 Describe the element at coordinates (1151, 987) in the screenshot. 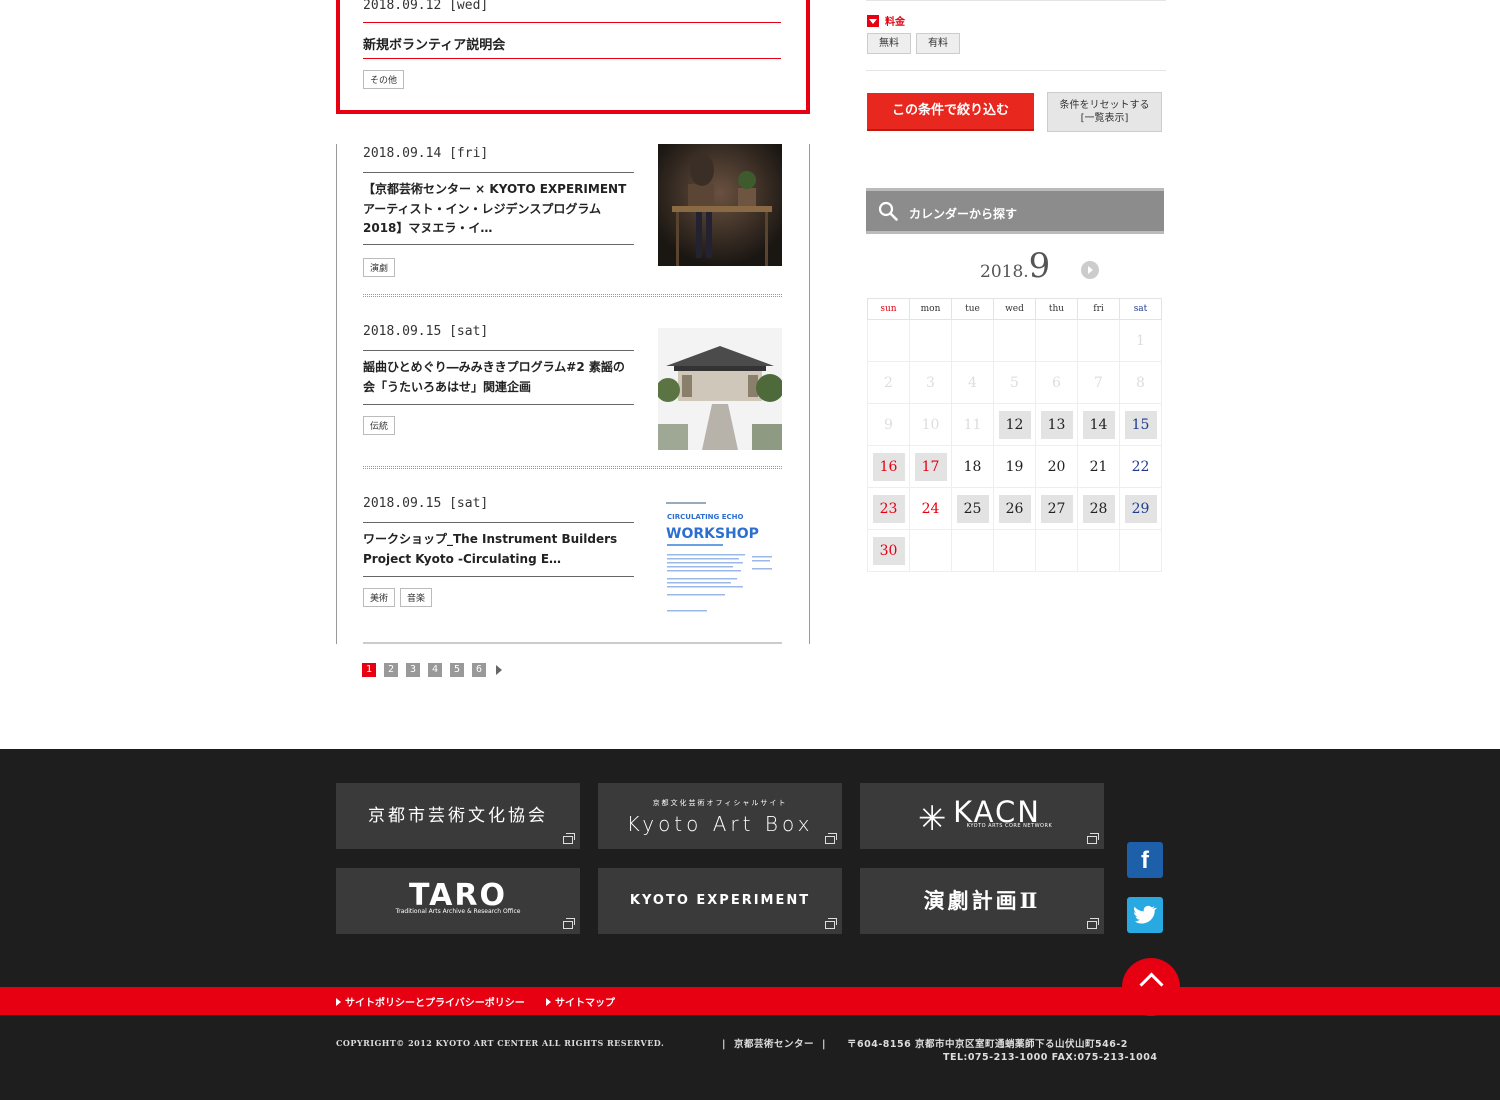

I see `back-to-top-icon` at that location.